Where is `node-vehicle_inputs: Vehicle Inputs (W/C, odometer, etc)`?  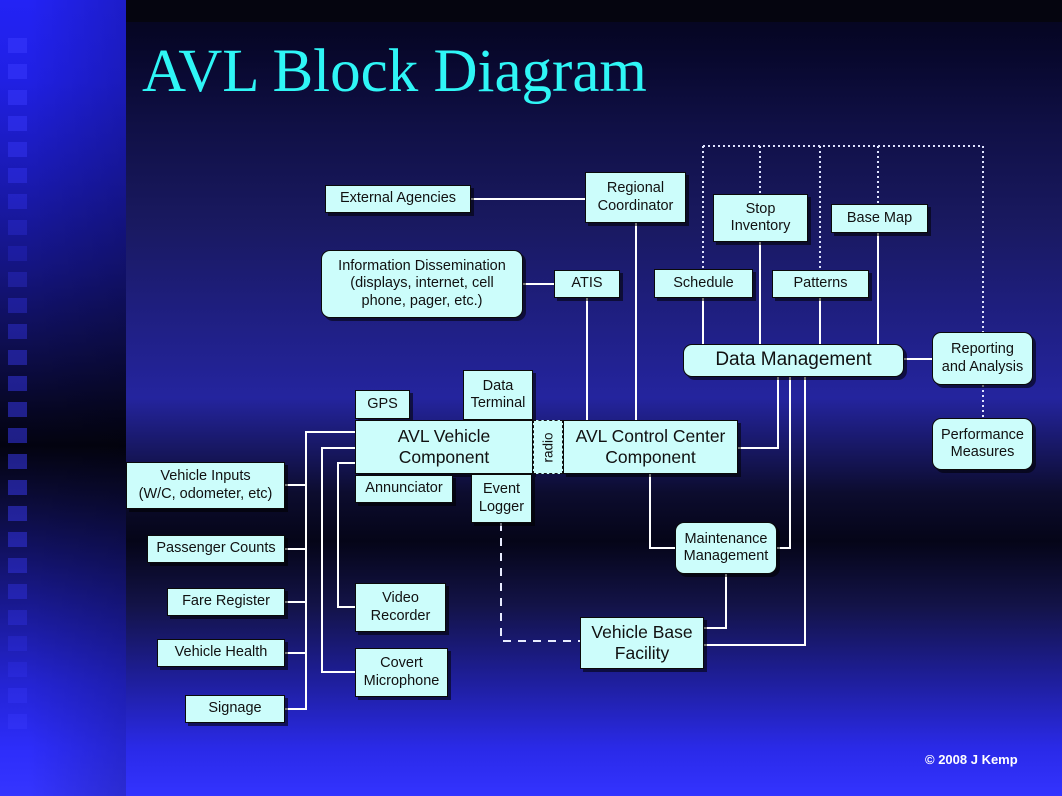 node-vehicle_inputs: Vehicle Inputs (W/C, odometer, etc) is located at coordinates (205, 485).